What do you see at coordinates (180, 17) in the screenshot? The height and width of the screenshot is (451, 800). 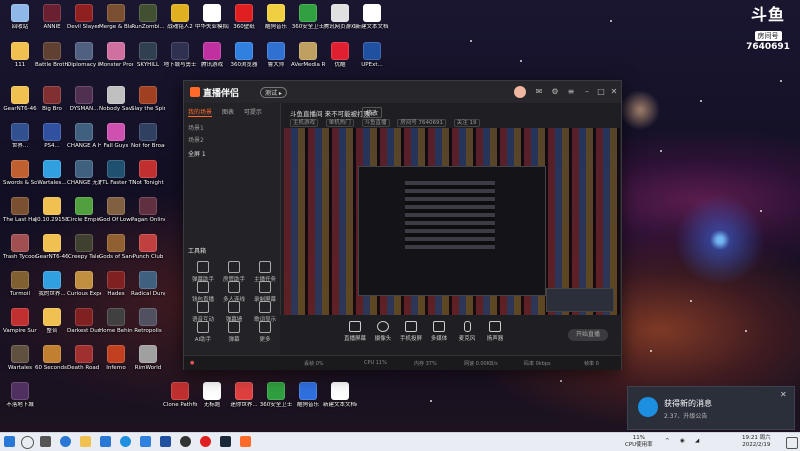 I see `desktop-icon: 战魂铭人2` at bounding box center [180, 17].